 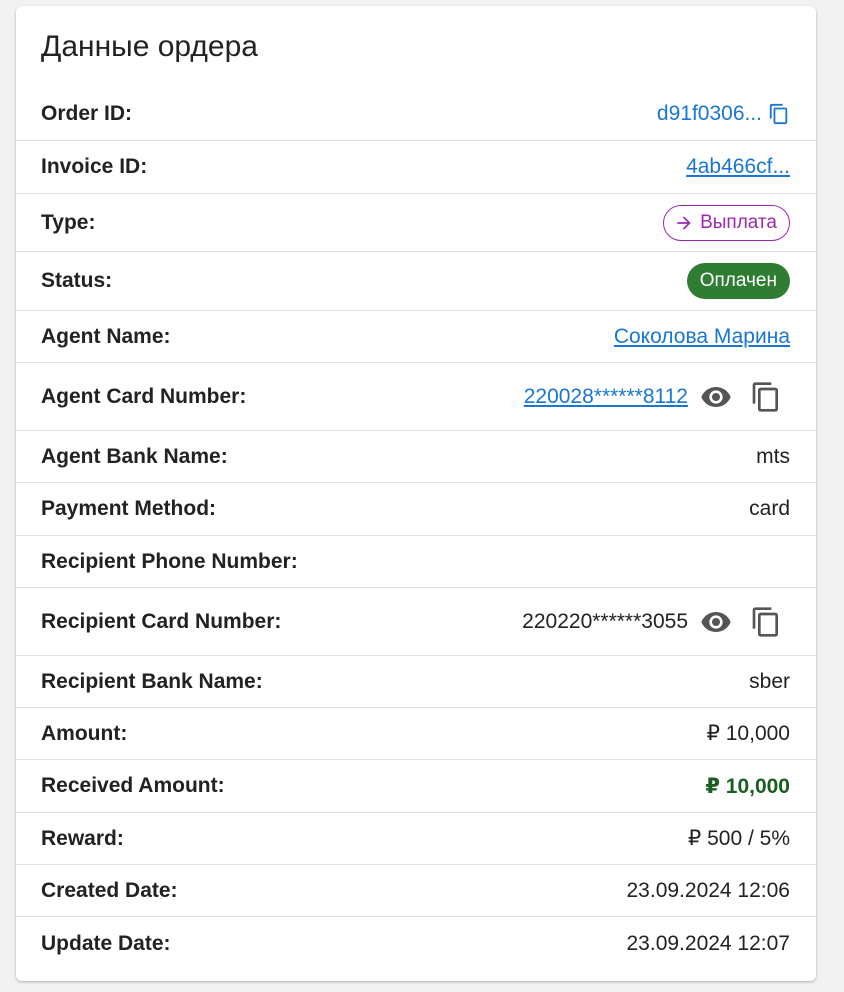 I want to click on agent-card-link: 220028******8112, so click(x=606, y=397).